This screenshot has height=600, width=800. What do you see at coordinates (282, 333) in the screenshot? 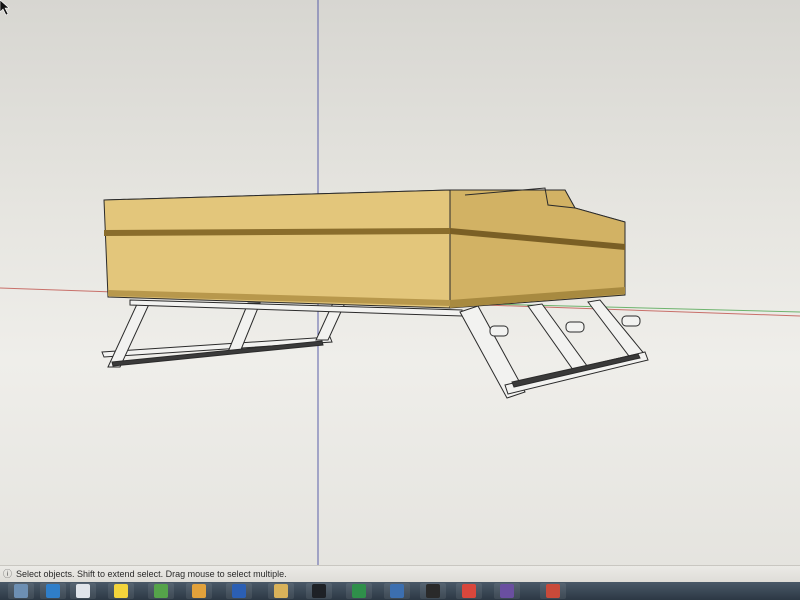
I see `left-leg-frame` at bounding box center [282, 333].